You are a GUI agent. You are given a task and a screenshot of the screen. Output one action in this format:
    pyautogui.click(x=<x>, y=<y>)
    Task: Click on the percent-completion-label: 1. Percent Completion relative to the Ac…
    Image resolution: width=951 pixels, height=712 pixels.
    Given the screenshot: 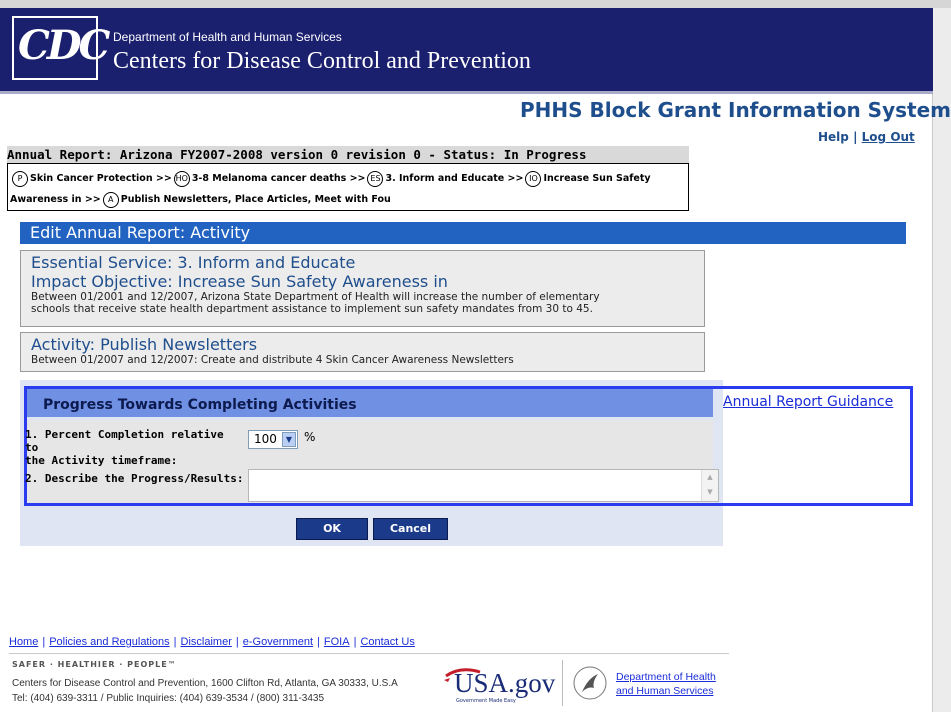 What is the action you would take?
    pyautogui.click(x=130, y=447)
    